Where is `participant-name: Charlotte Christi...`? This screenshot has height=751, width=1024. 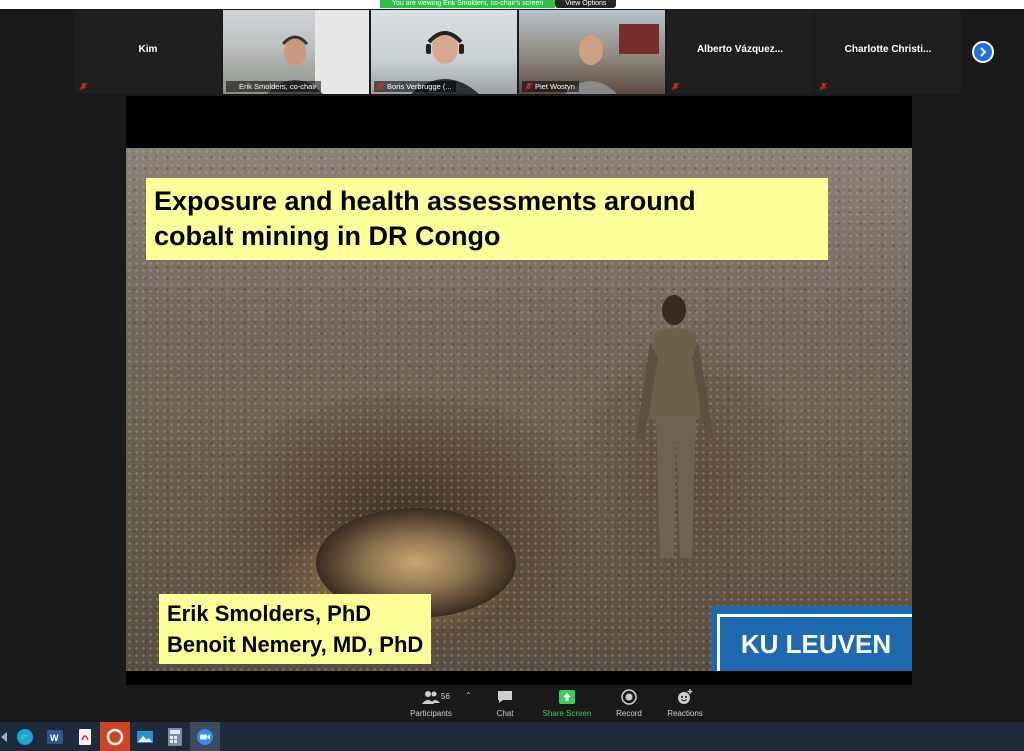
participant-name: Charlotte Christi... is located at coordinates (888, 49).